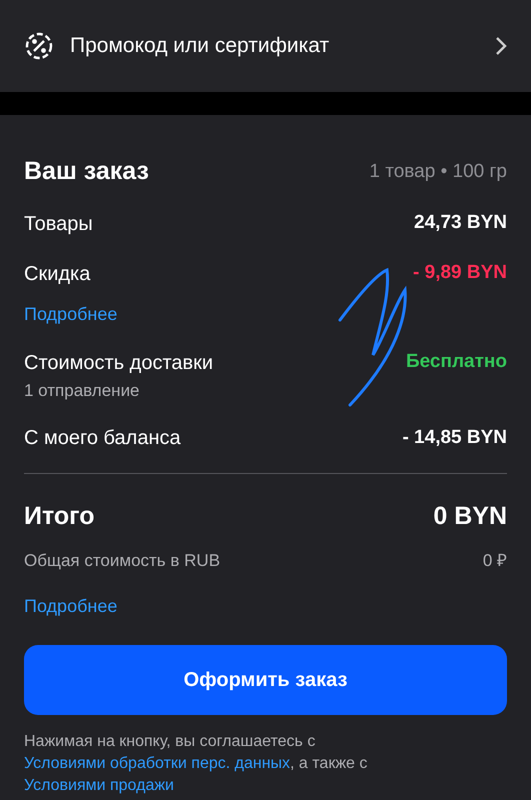 This screenshot has width=531, height=800. Describe the element at coordinates (82, 391) in the screenshot. I see `line-sublabel: 1 отправление` at that location.